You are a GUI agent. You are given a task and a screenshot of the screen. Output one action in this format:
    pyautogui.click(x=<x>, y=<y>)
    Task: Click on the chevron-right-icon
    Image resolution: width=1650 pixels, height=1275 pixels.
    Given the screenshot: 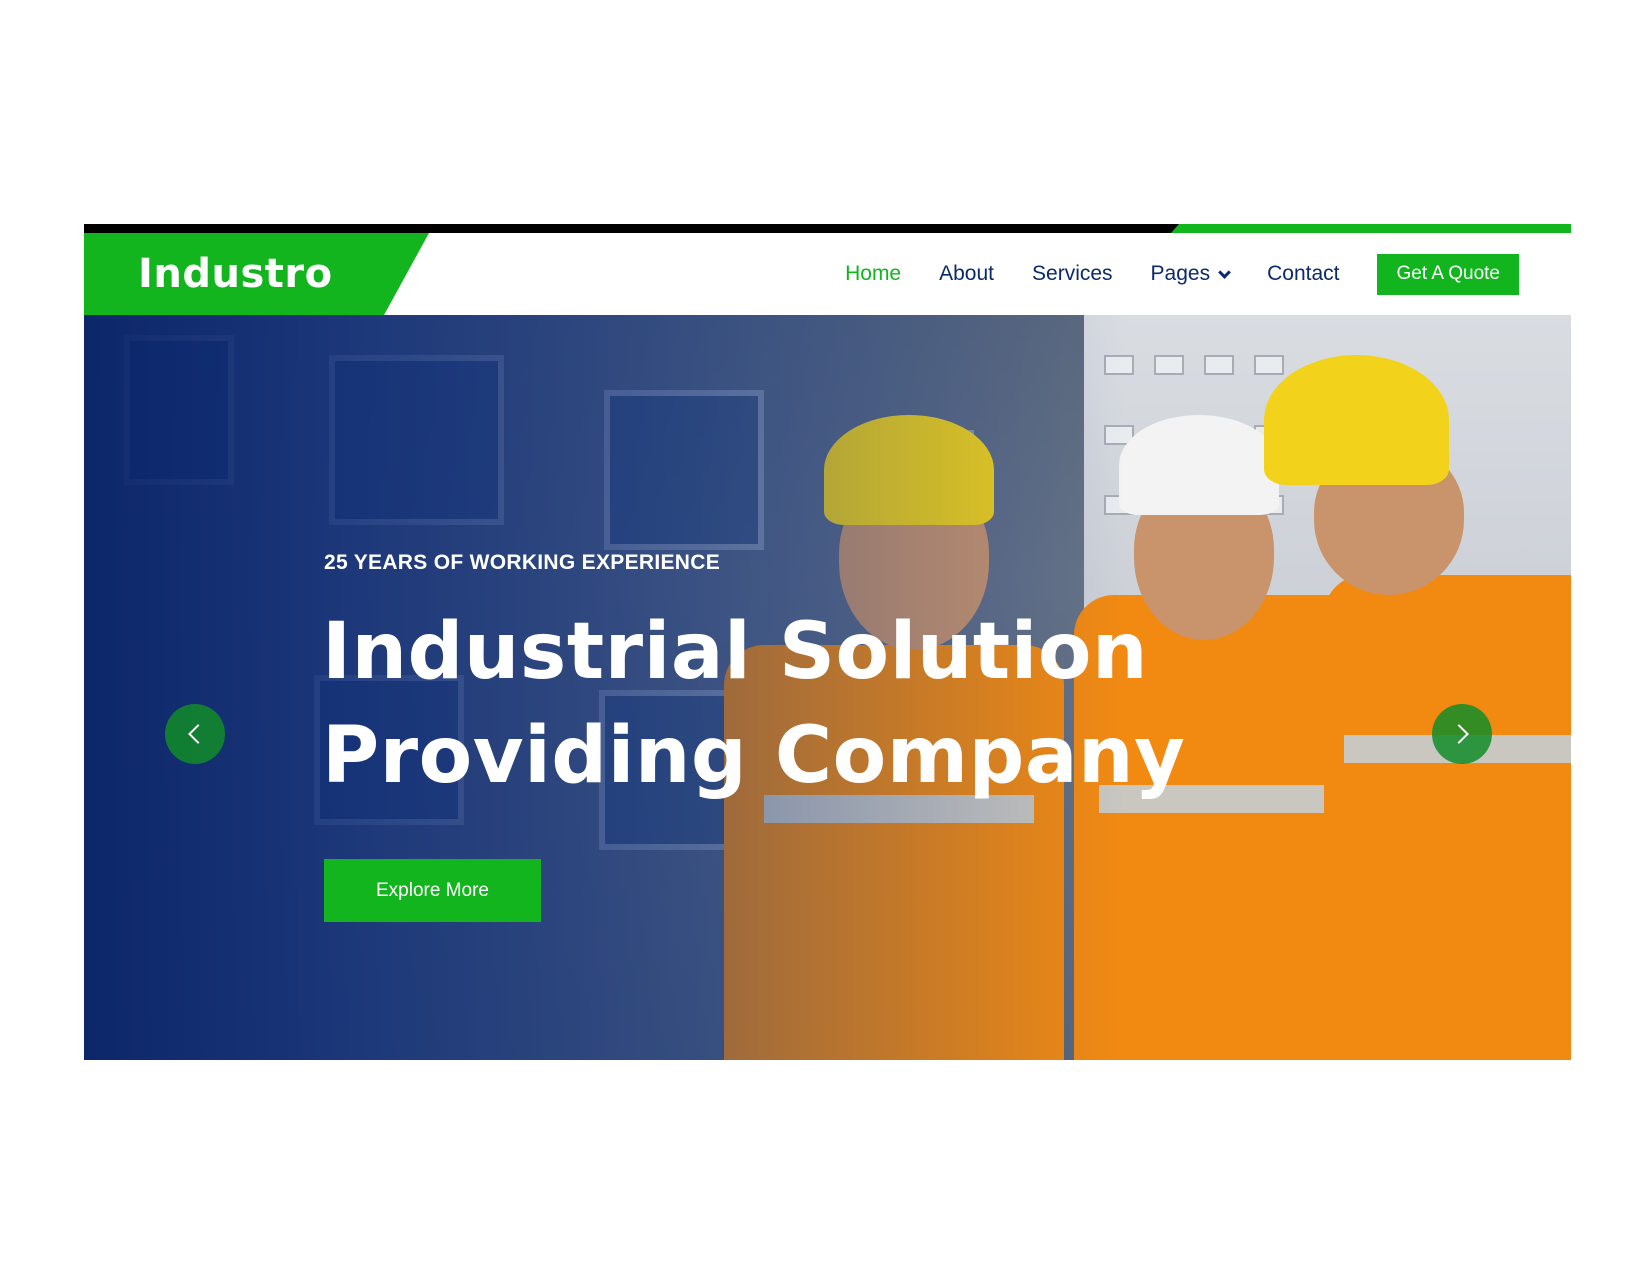 What is the action you would take?
    pyautogui.click(x=1459, y=734)
    